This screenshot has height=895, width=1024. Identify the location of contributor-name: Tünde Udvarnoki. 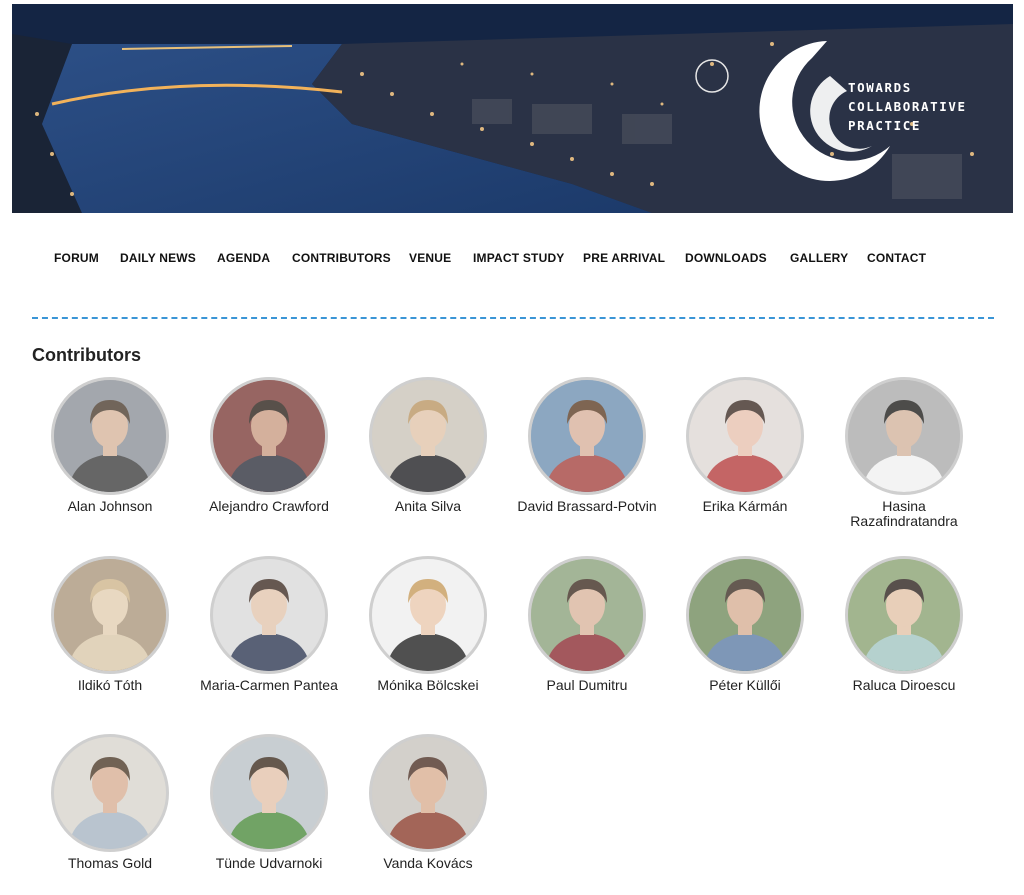
(269, 863).